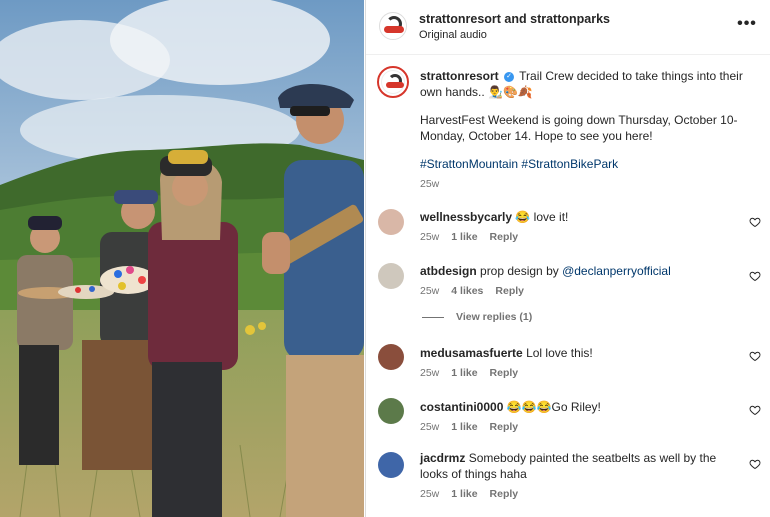  What do you see at coordinates (559, 353) in the screenshot?
I see `comment-text: Lol love this!` at bounding box center [559, 353].